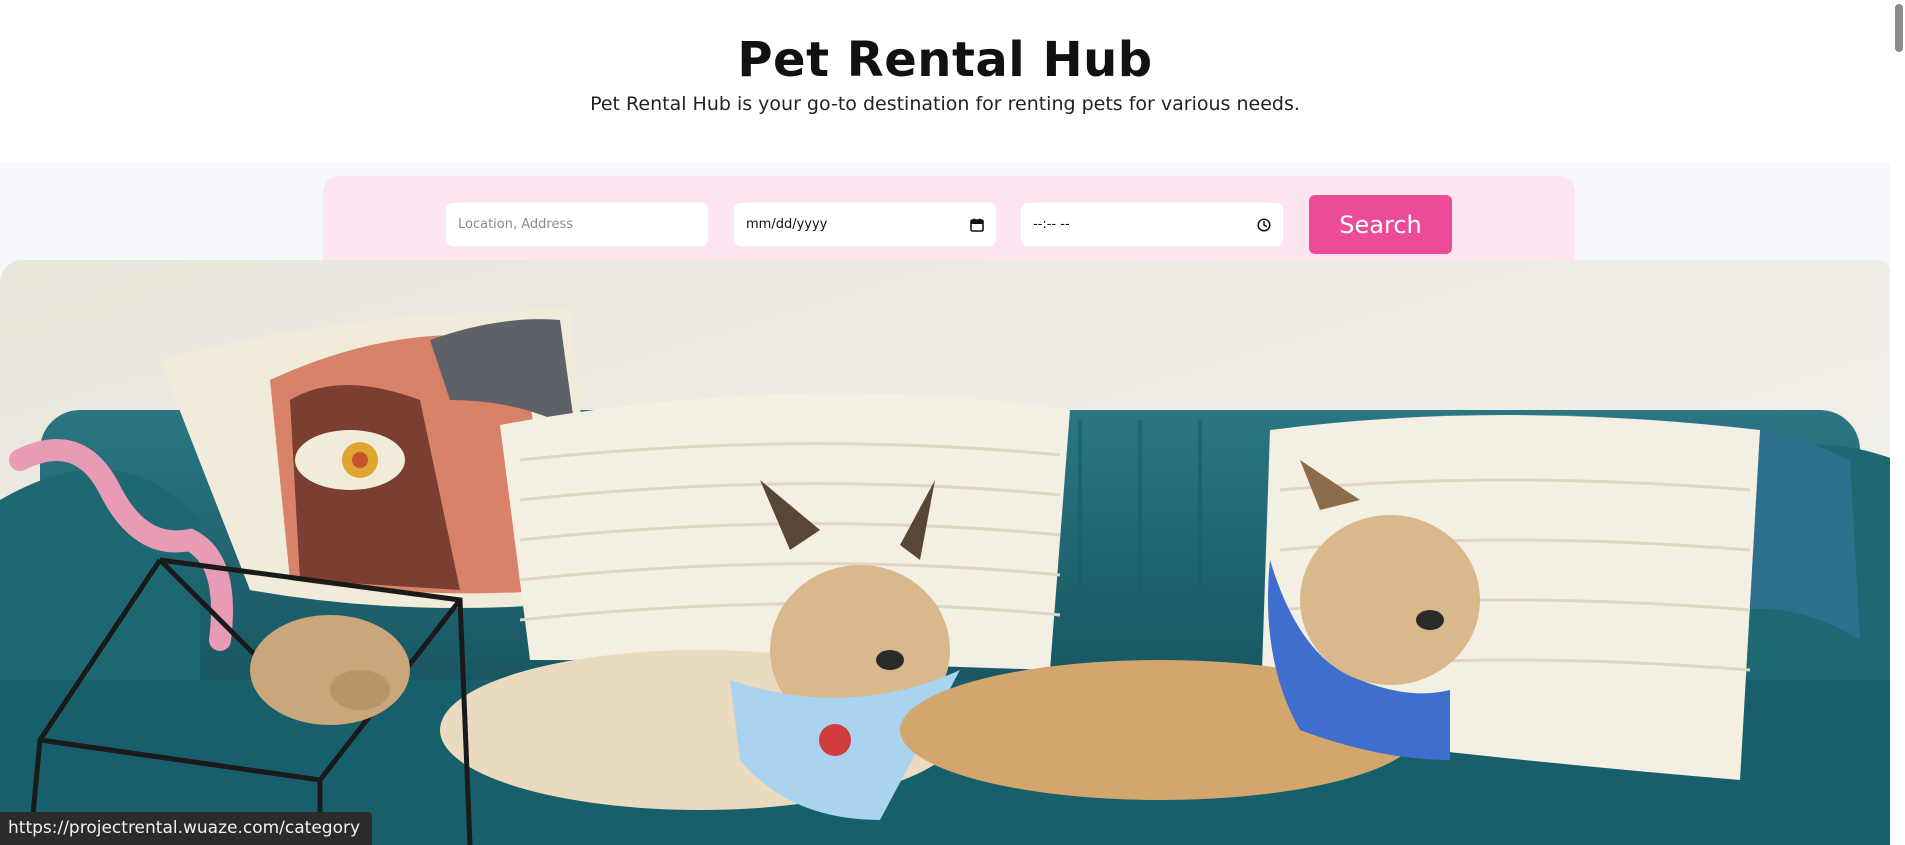  I want to click on time-field: --:-- --, so click(1152, 224).